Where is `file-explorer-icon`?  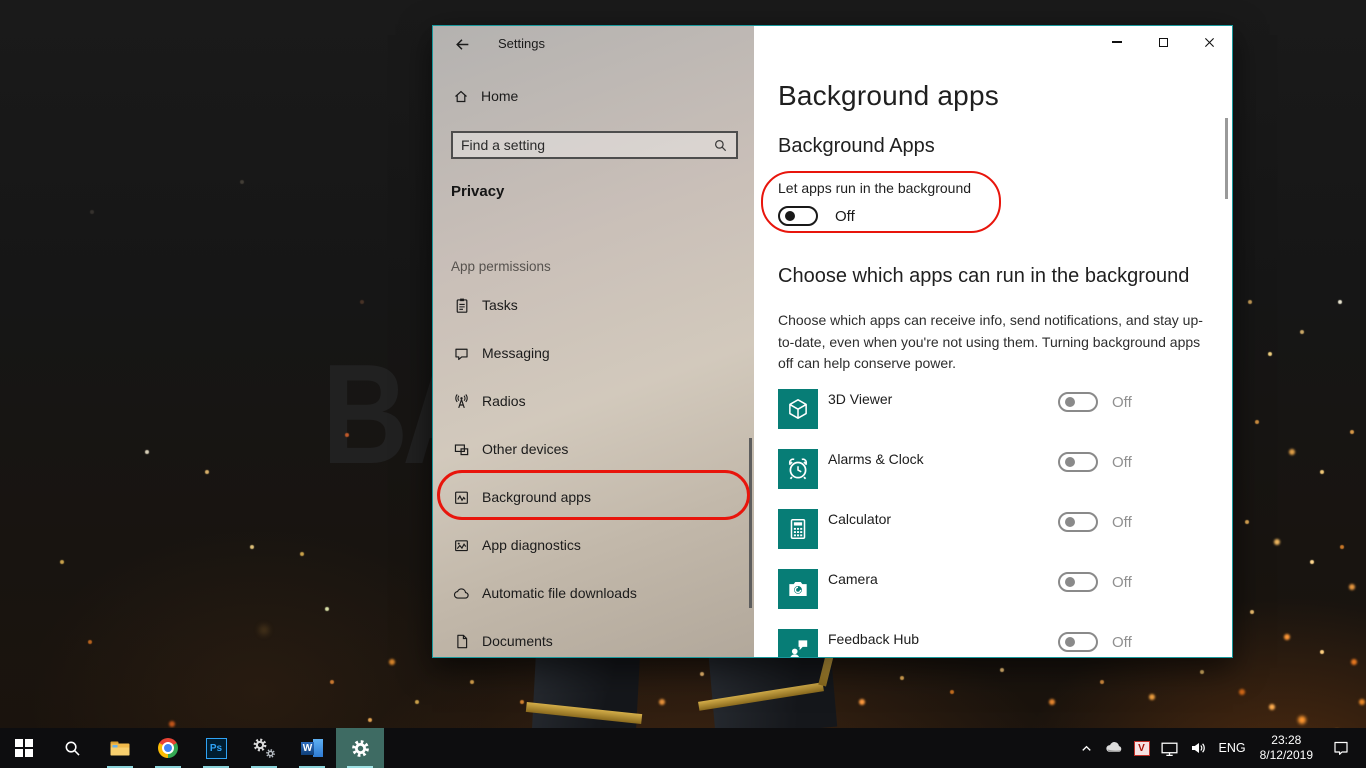 file-explorer-icon is located at coordinates (120, 748).